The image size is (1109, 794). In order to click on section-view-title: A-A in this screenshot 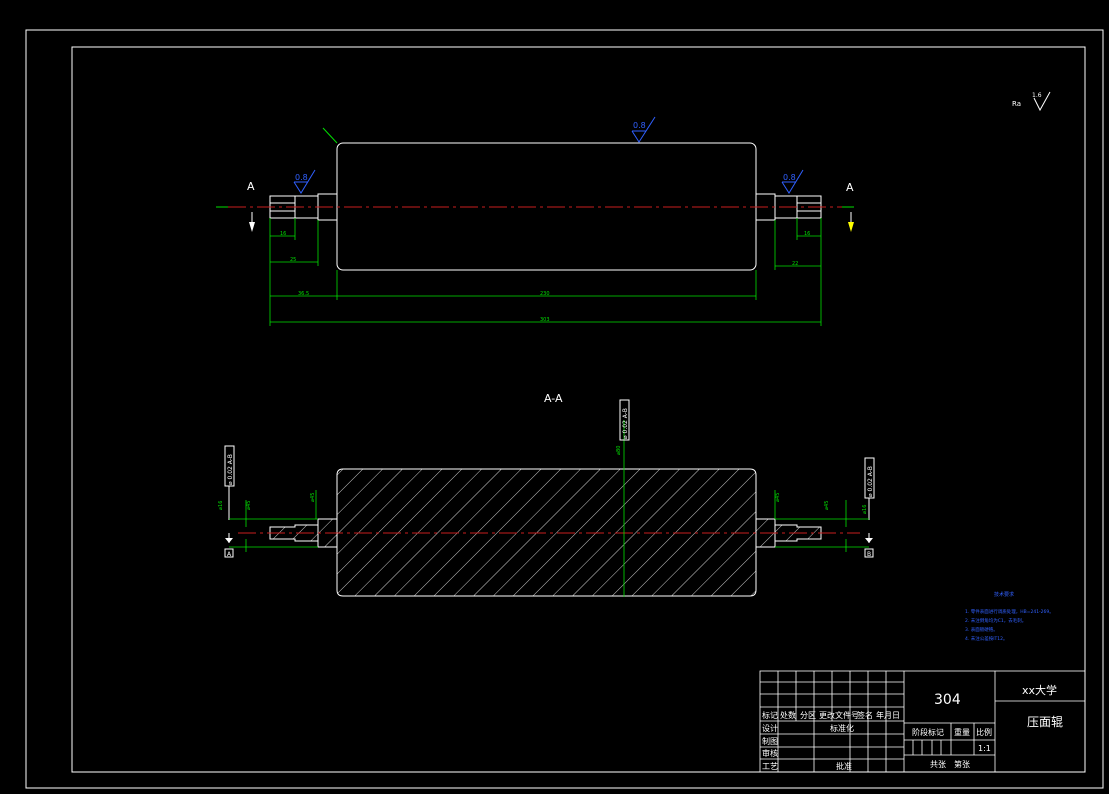, I will do `click(553, 398)`.